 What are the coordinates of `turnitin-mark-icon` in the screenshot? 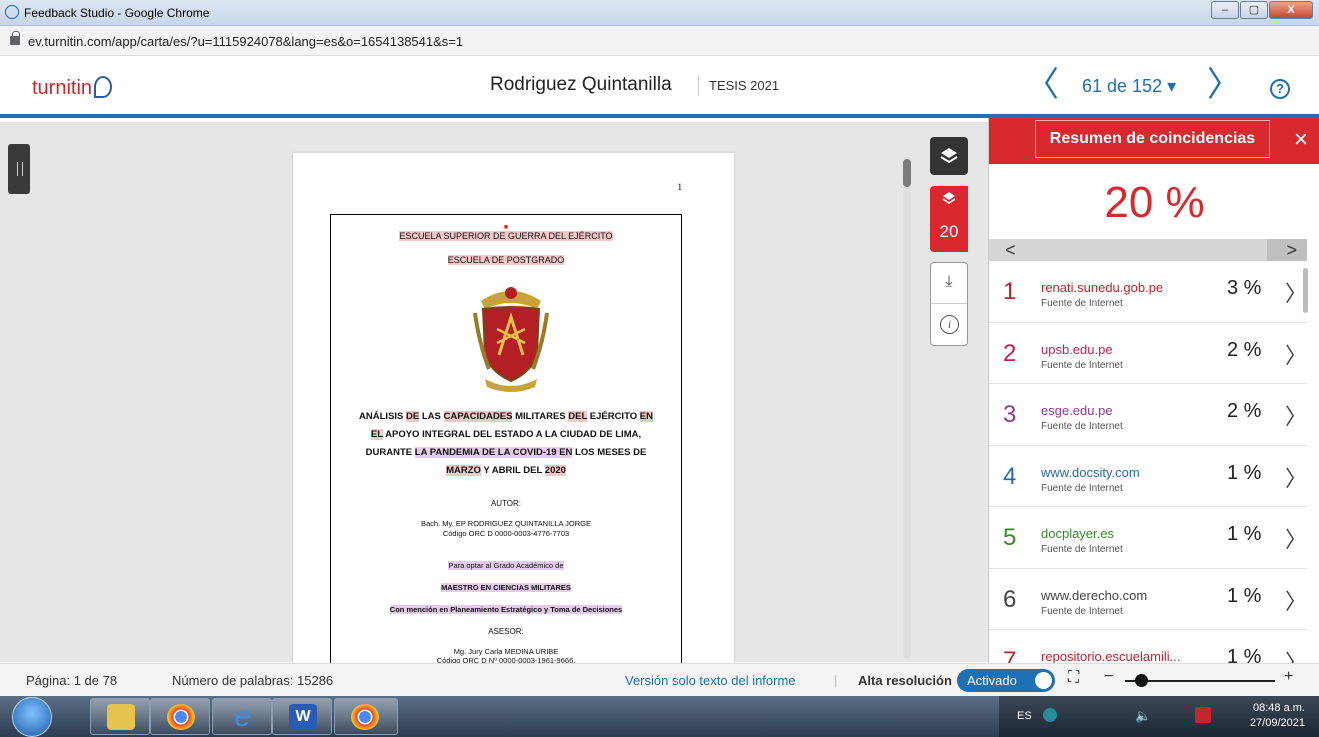 It's located at (103, 87).